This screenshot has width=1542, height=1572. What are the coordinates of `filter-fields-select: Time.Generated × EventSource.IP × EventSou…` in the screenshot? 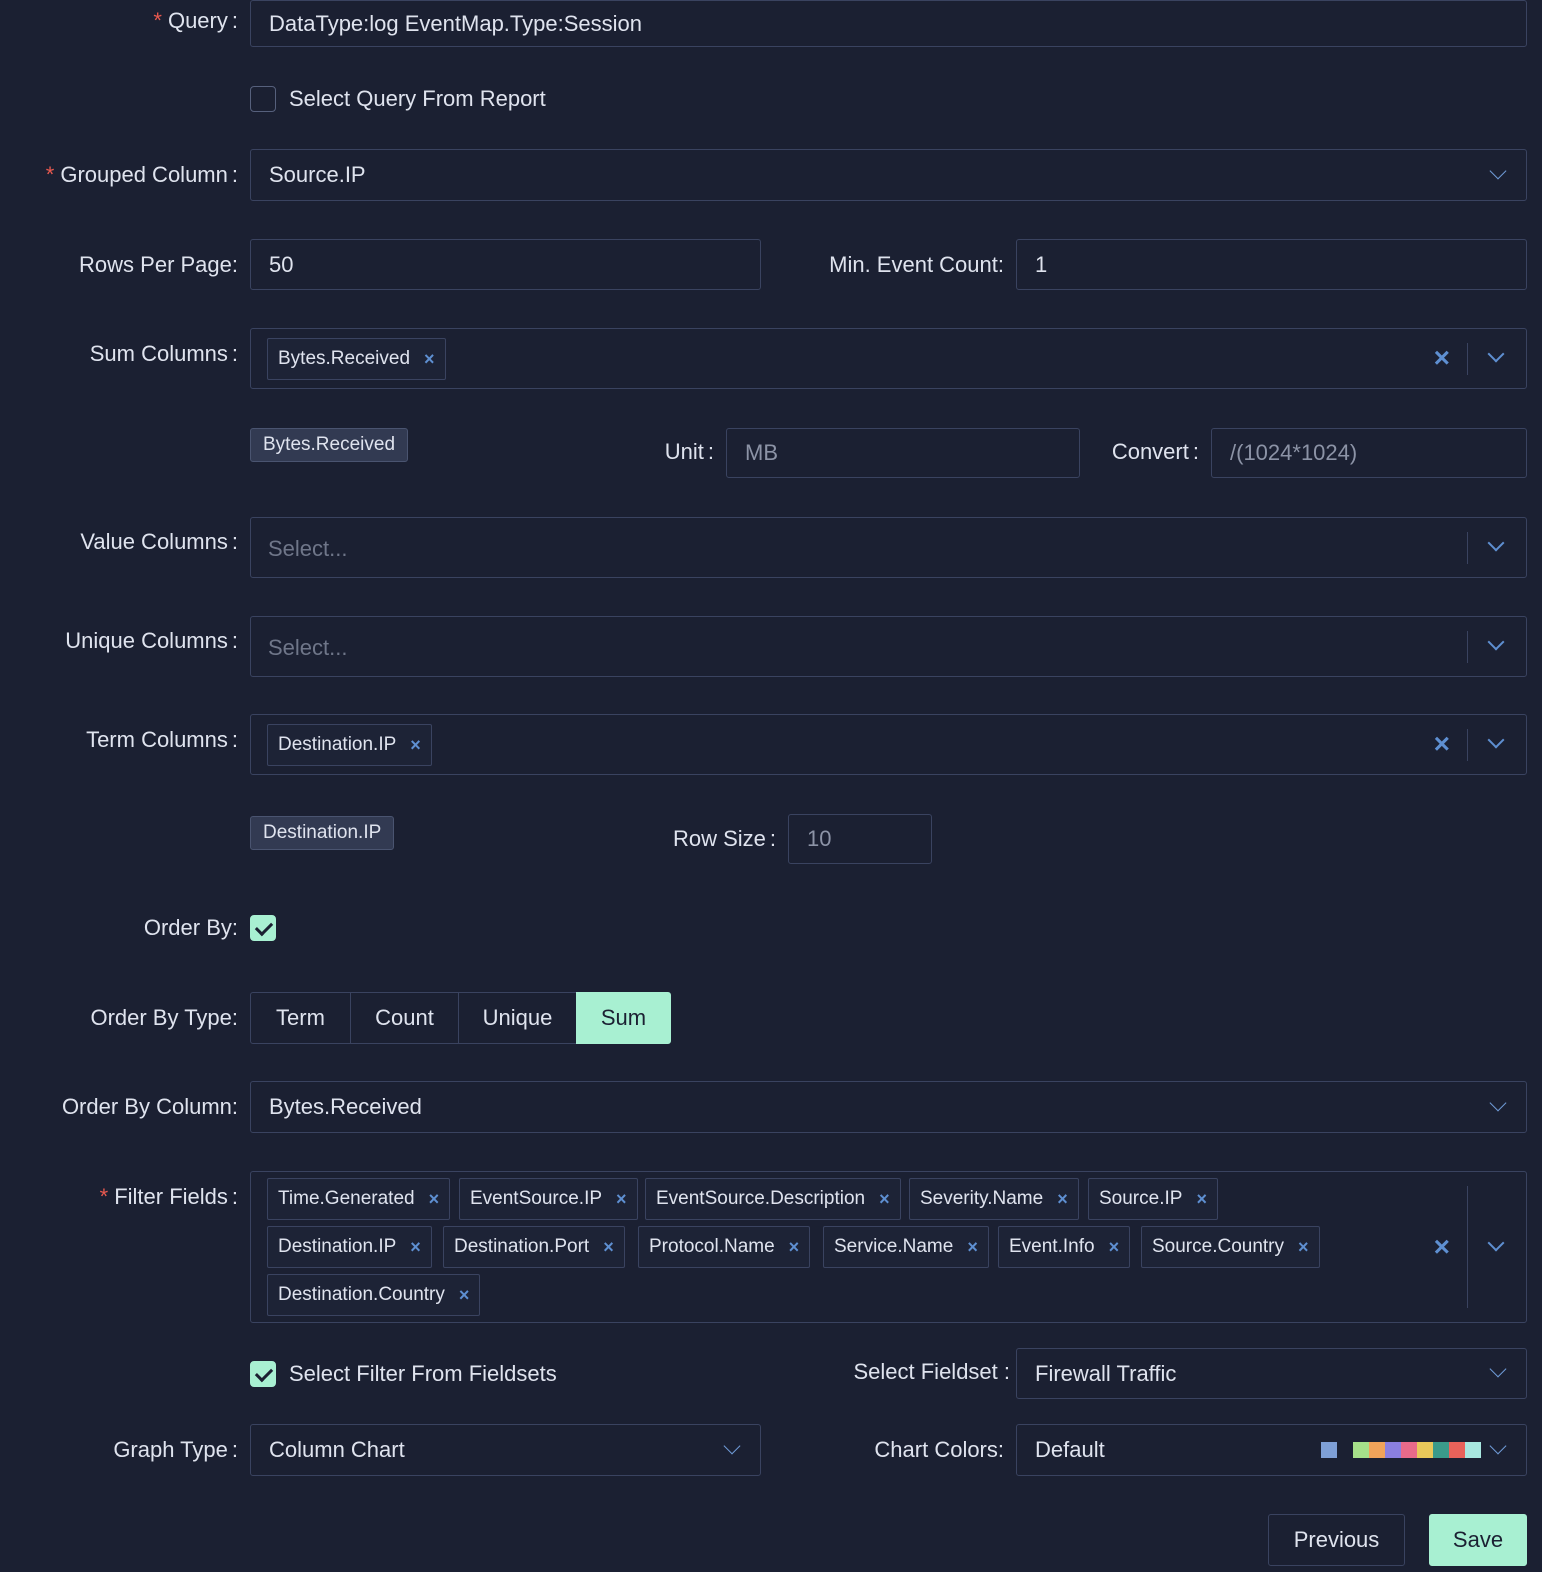 It's located at (888, 1247).